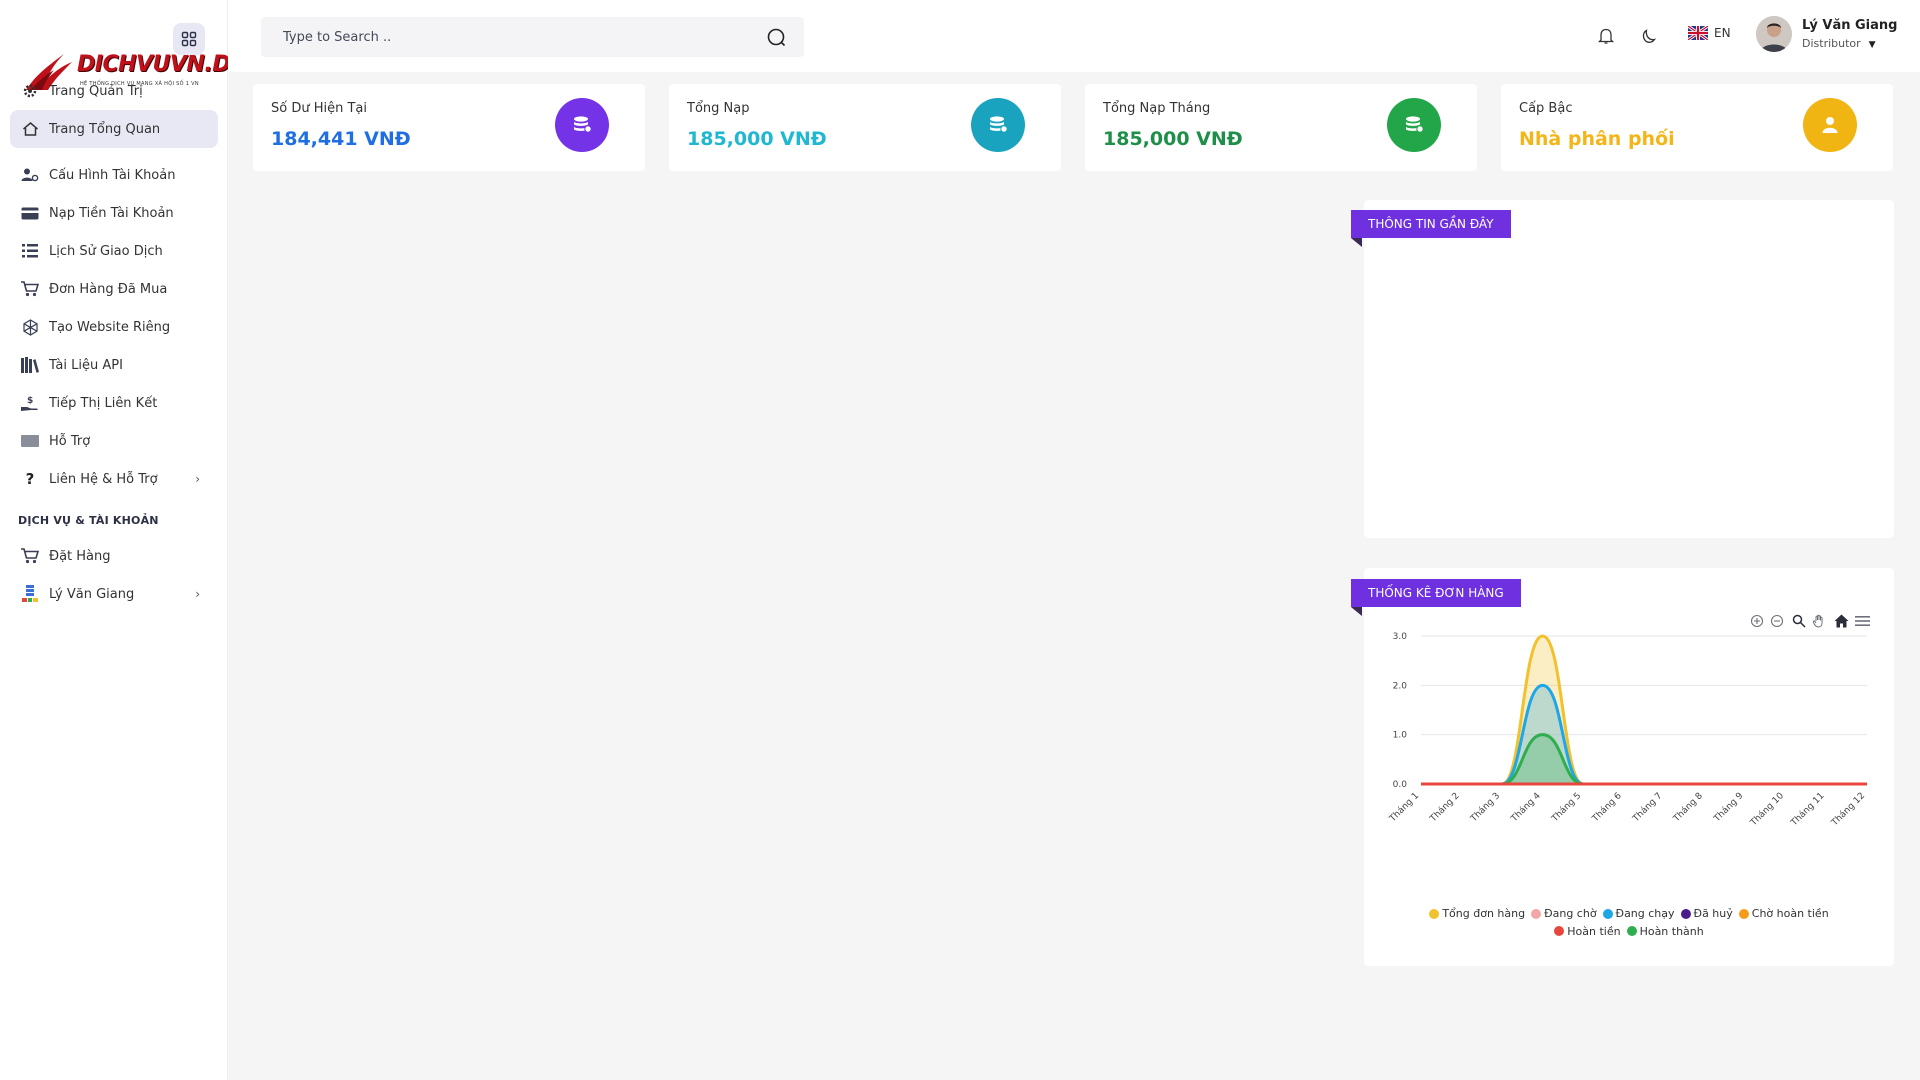  Describe the element at coordinates (105, 129) in the screenshot. I see `sidebar-item-label: Trang Tổng Quan` at that location.